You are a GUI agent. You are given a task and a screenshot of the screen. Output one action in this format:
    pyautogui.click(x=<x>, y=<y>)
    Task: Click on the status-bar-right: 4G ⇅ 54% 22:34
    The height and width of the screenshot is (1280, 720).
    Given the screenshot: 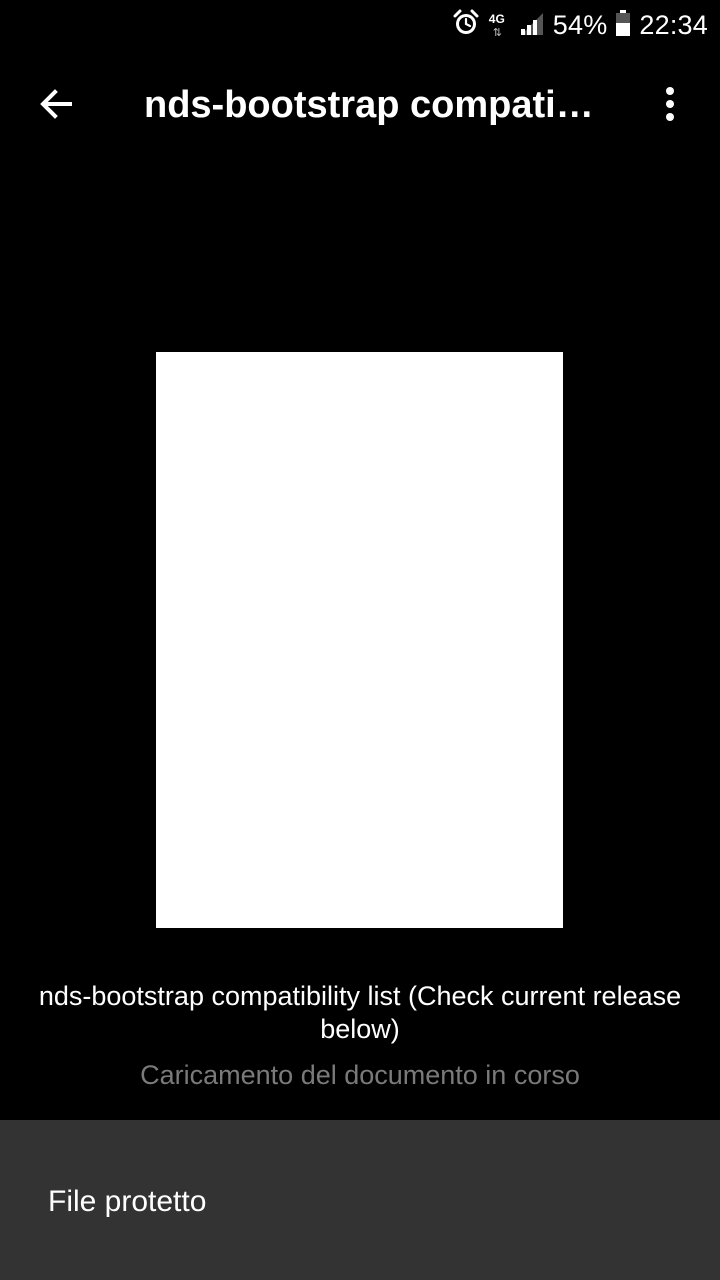 What is the action you would take?
    pyautogui.click(x=579, y=25)
    